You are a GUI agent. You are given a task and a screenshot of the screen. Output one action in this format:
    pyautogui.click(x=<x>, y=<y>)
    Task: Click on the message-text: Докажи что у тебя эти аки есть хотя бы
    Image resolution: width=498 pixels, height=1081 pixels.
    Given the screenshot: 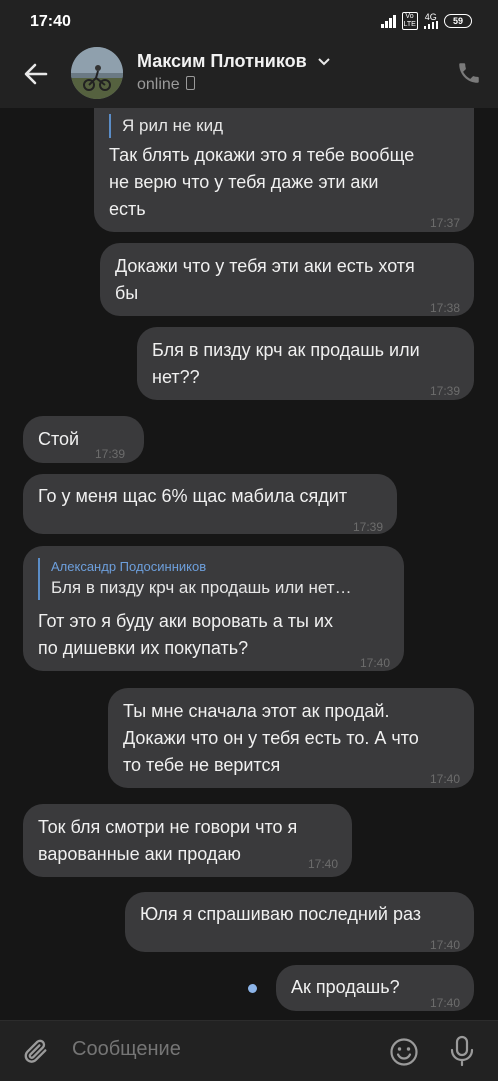 What is the action you would take?
    pyautogui.click(x=265, y=280)
    